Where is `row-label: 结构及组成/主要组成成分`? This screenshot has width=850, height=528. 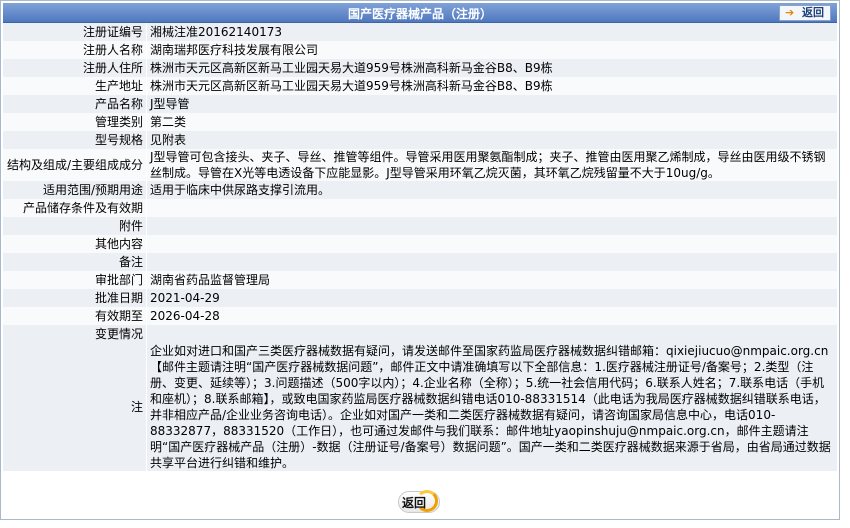
row-label: 结构及组成/主要组成成分 is located at coordinates (75, 165).